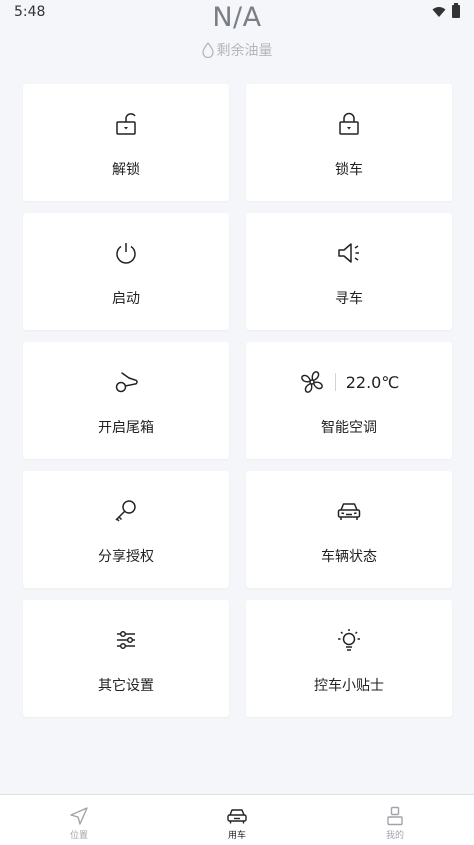  Describe the element at coordinates (237, 17) in the screenshot. I see `fuel-value: N/A` at that location.